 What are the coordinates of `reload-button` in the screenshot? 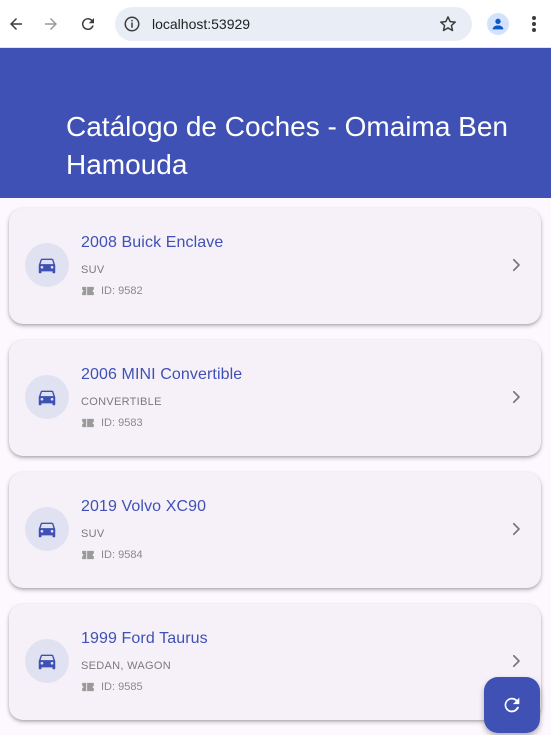 It's located at (88, 24).